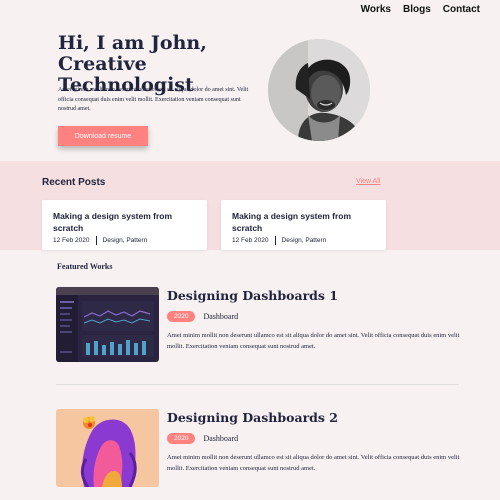  I want to click on nav-works-link: Works, so click(376, 9).